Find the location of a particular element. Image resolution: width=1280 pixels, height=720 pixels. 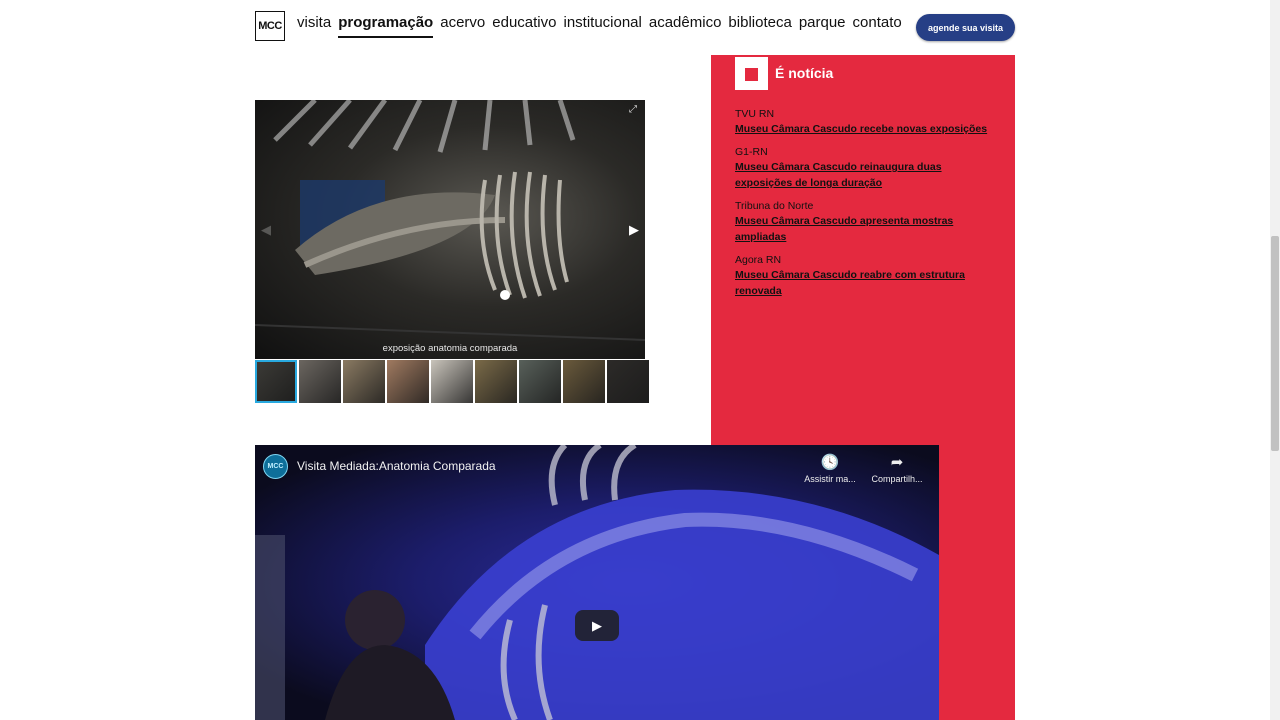

play-icon: ▶ is located at coordinates (597, 625).